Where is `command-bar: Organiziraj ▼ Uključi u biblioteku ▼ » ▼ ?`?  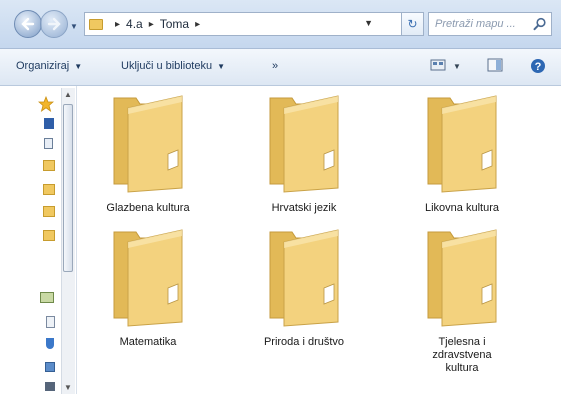 command-bar: Organiziraj ▼ Uključi u biblioteku ▼ » ▼ ? is located at coordinates (280, 67).